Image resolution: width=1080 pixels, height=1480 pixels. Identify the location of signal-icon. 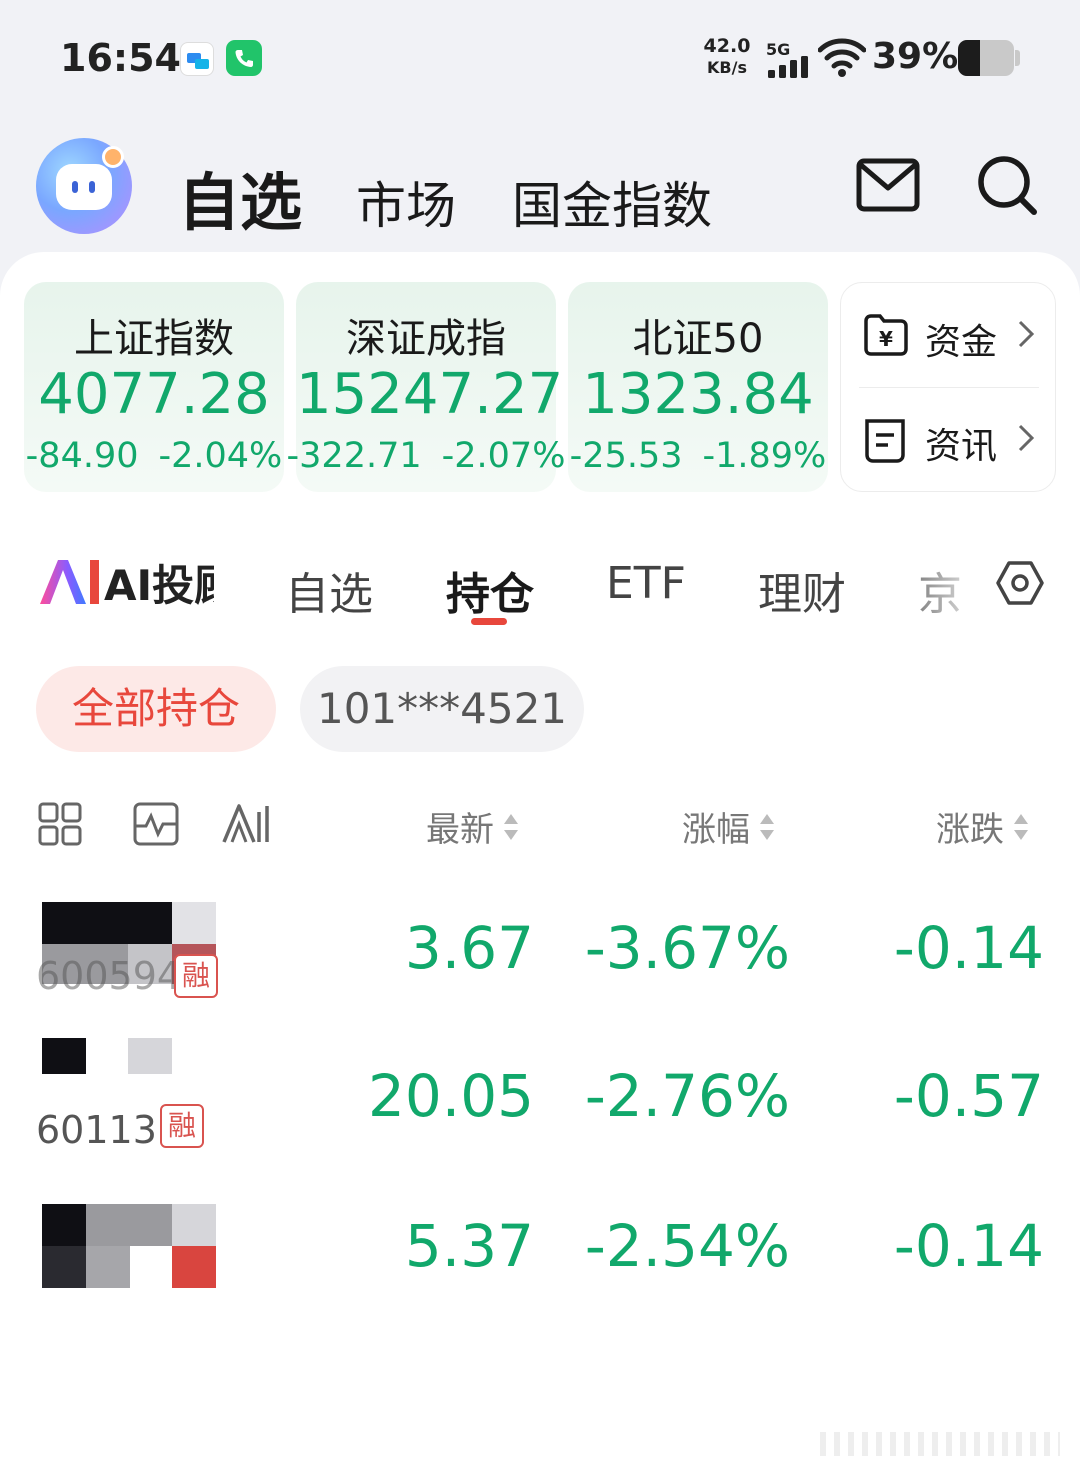
(788, 67).